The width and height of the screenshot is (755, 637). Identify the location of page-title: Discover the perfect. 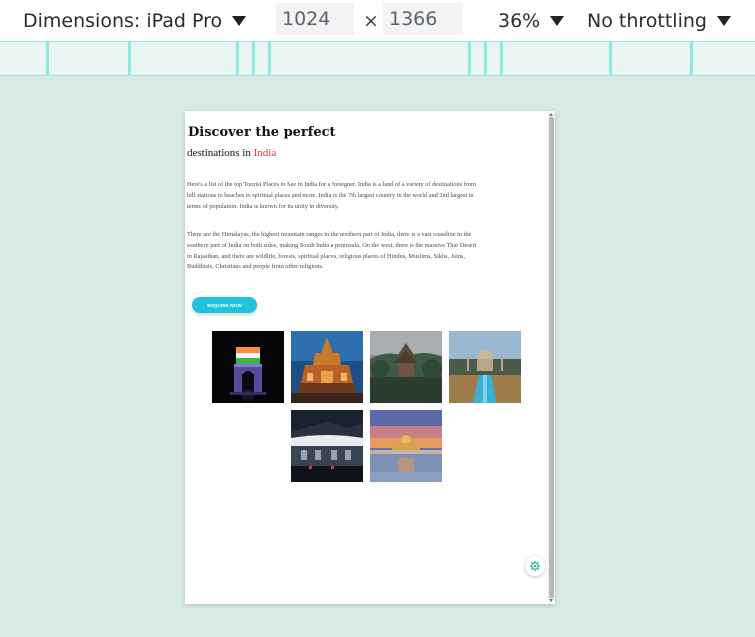
(262, 132).